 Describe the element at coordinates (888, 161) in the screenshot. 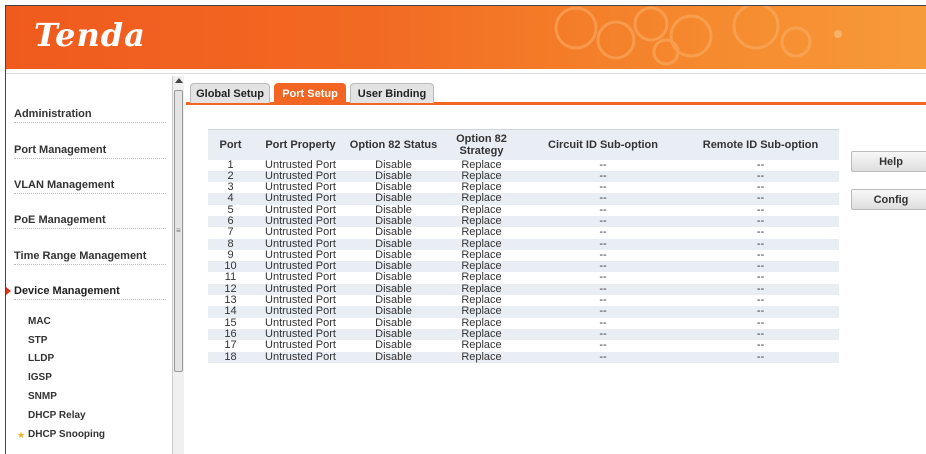

I see `help-button: Help` at that location.